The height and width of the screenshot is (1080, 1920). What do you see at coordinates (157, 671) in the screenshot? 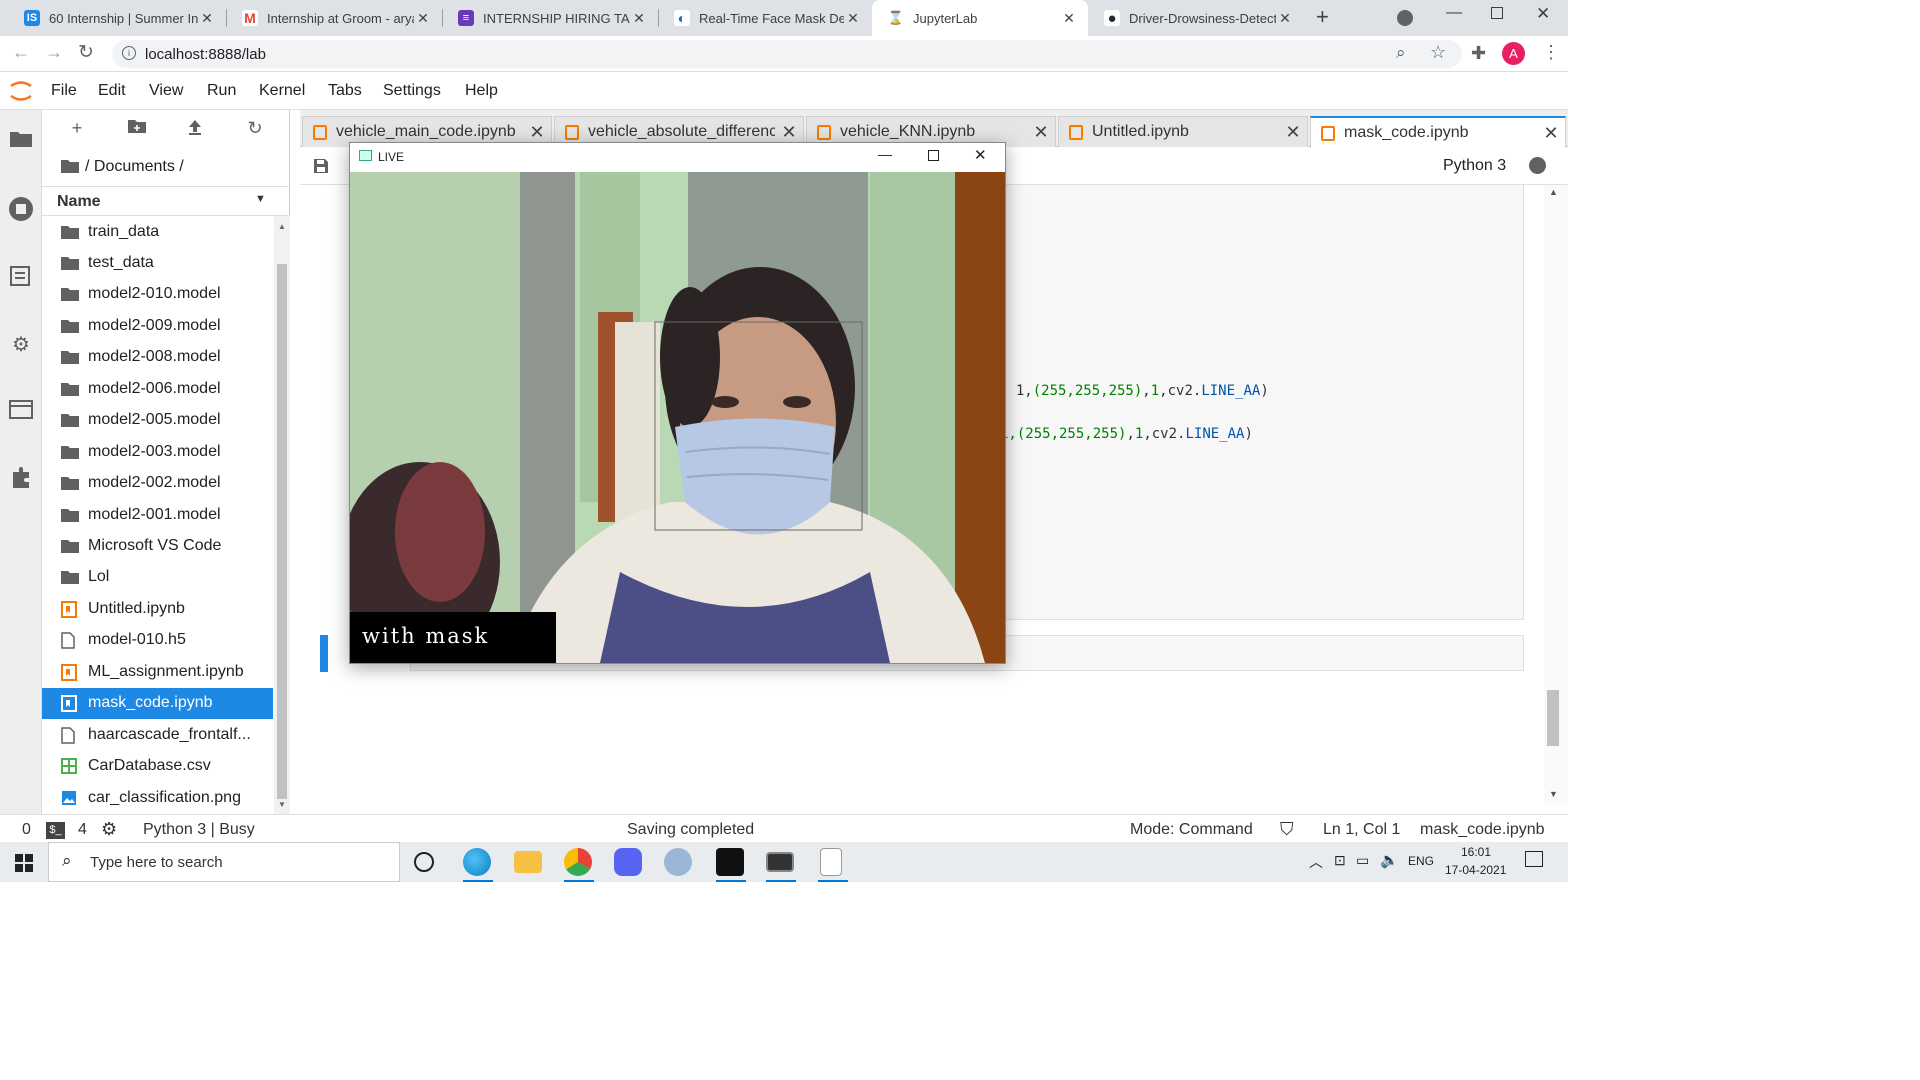
I see `file-list-item: ML_assignment.ipynb` at bounding box center [157, 671].